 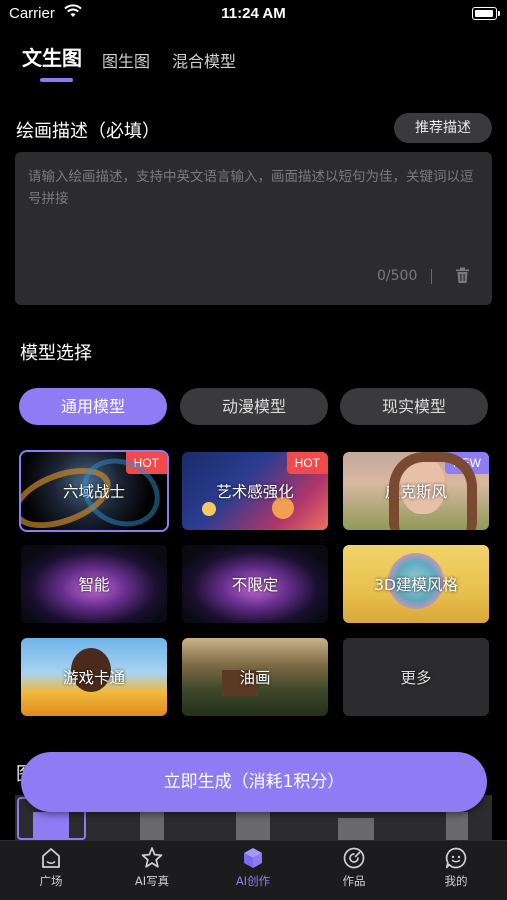 I want to click on star-icon, so click(x=152, y=857).